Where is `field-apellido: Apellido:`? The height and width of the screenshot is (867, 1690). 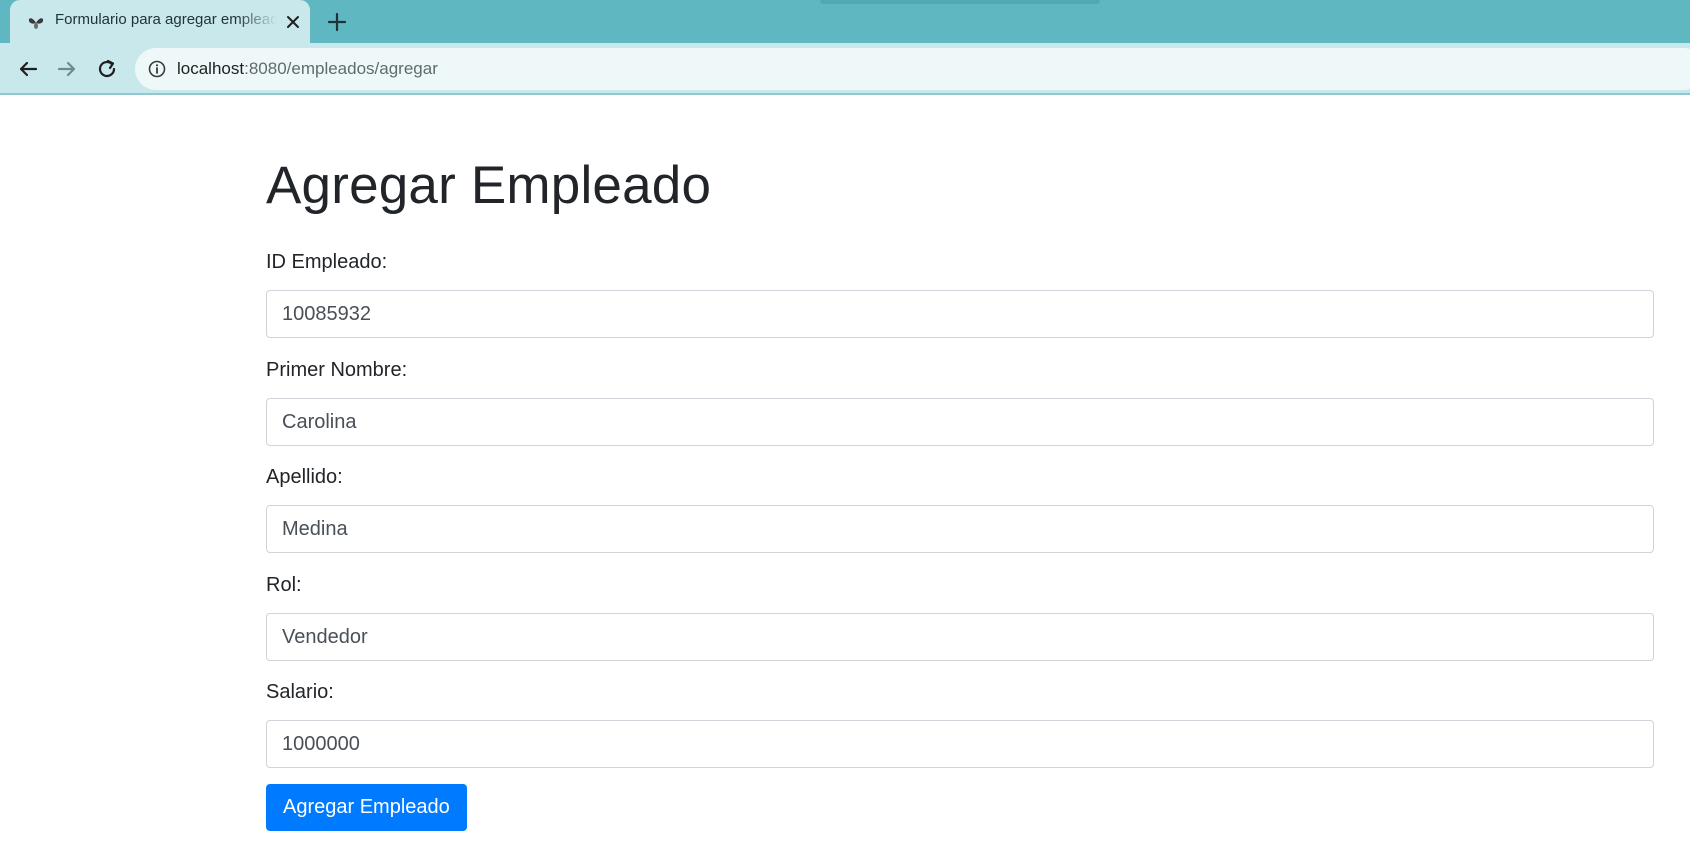 field-apellido: Apellido: is located at coordinates (960, 509).